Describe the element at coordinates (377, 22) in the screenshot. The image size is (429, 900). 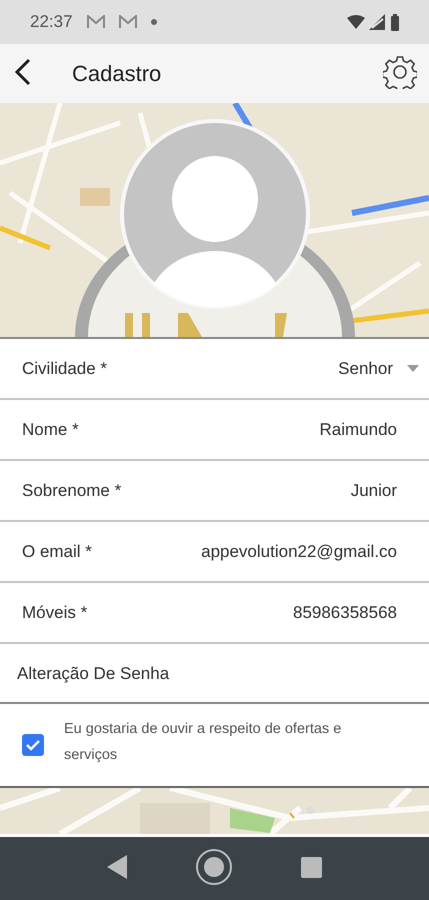
I see `signal-icon` at that location.